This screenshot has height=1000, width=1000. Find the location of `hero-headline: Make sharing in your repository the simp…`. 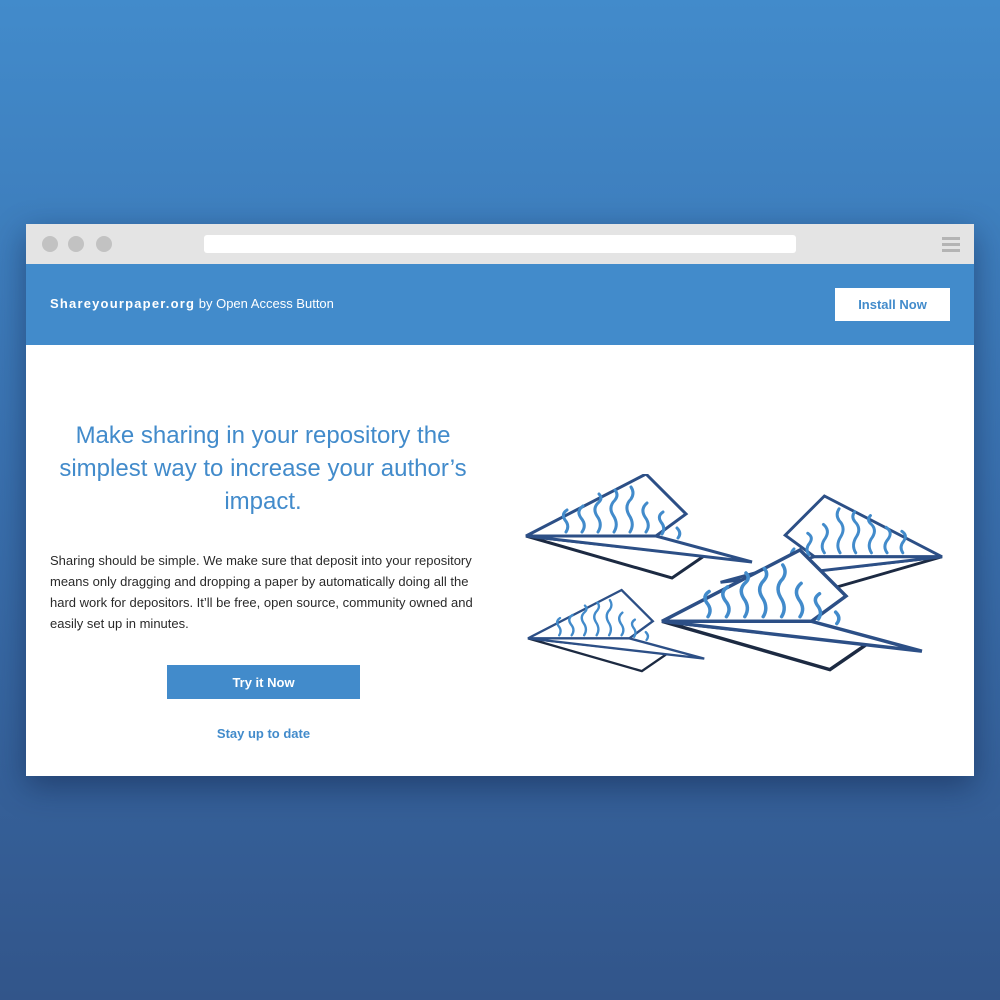

hero-headline: Make sharing in your repository the simp… is located at coordinates (263, 468).